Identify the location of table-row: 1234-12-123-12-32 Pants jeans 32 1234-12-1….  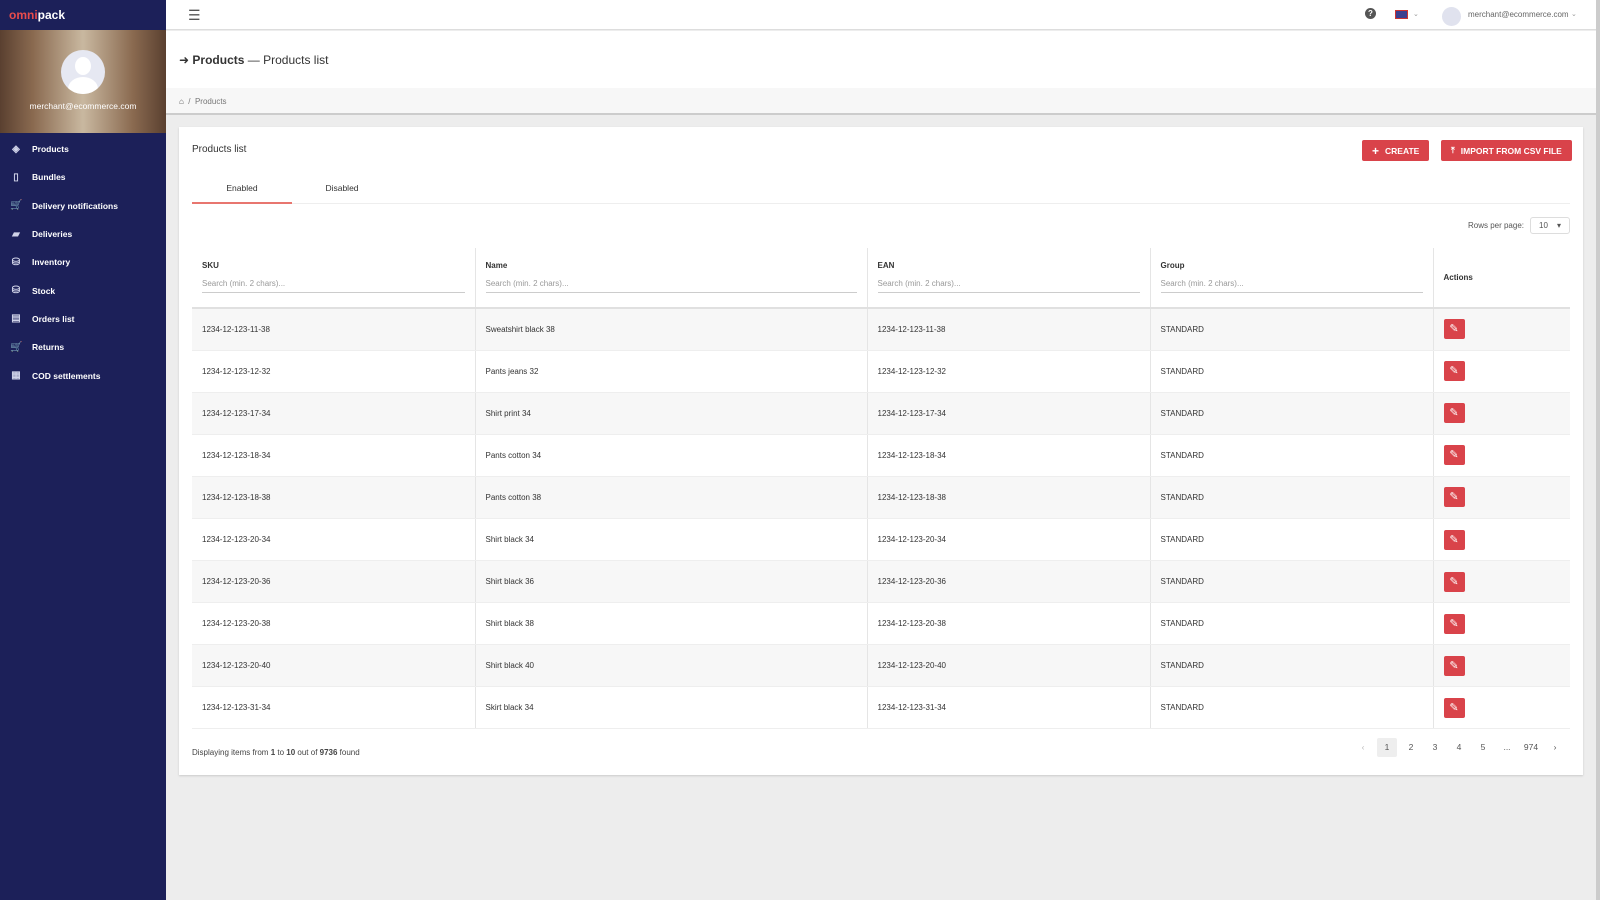
(881, 371).